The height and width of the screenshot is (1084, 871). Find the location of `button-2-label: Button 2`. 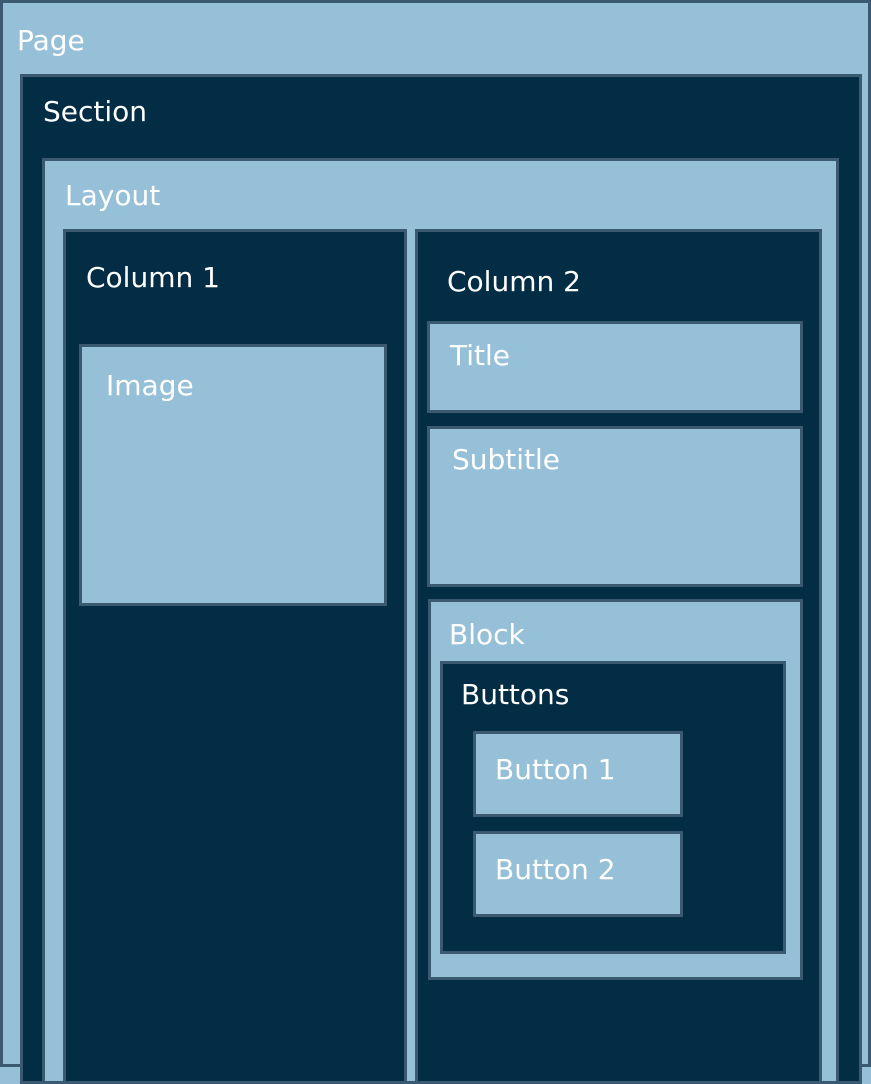

button-2-label: Button 2 is located at coordinates (555, 869).